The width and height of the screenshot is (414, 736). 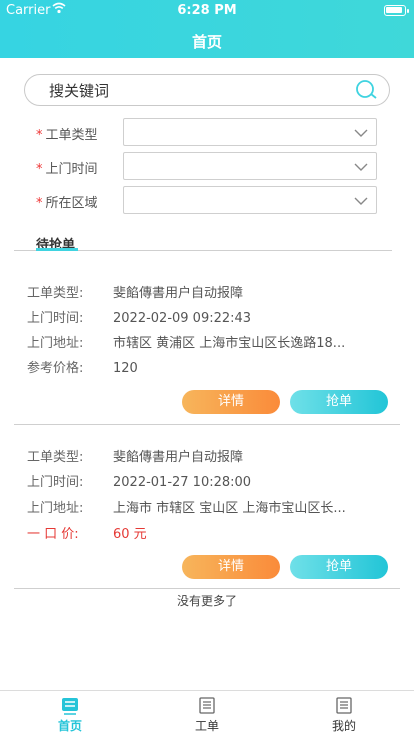 What do you see at coordinates (87, 534) in the screenshot?
I see `price-row: 一 口 价: 60 元` at bounding box center [87, 534].